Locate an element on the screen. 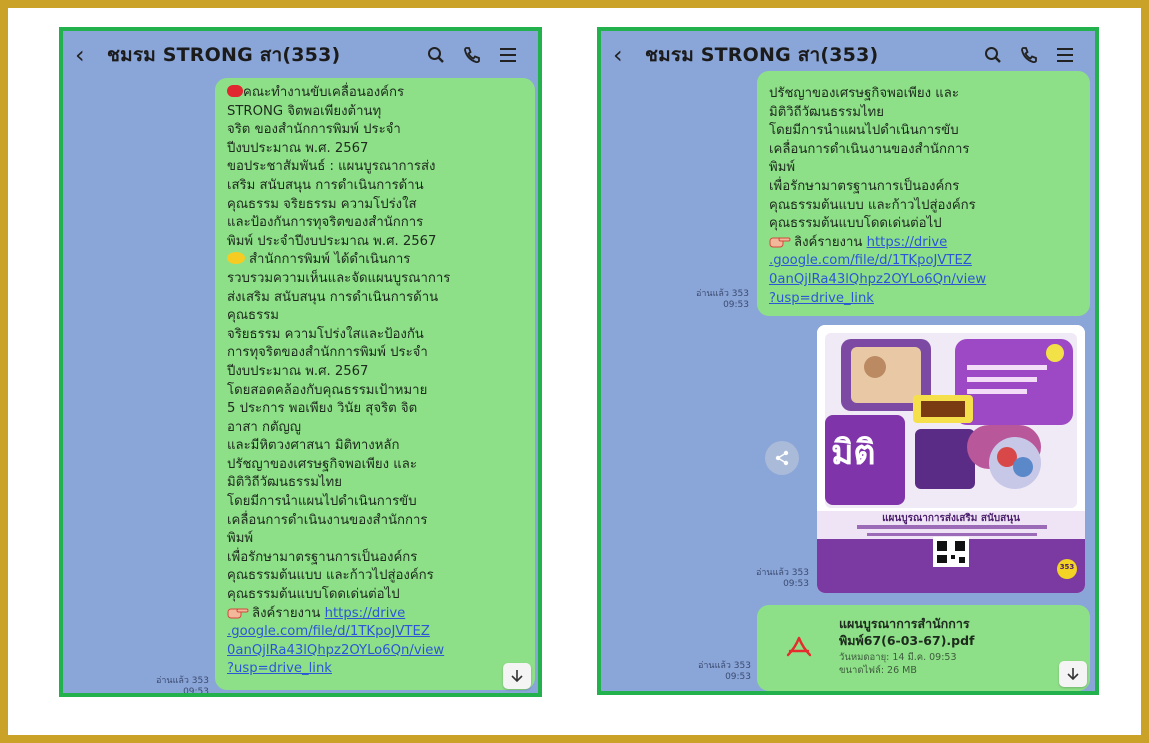 The width and height of the screenshot is (1149, 743). file-name: แผนบูรณาการสำนักการ is located at coordinates (904, 623).